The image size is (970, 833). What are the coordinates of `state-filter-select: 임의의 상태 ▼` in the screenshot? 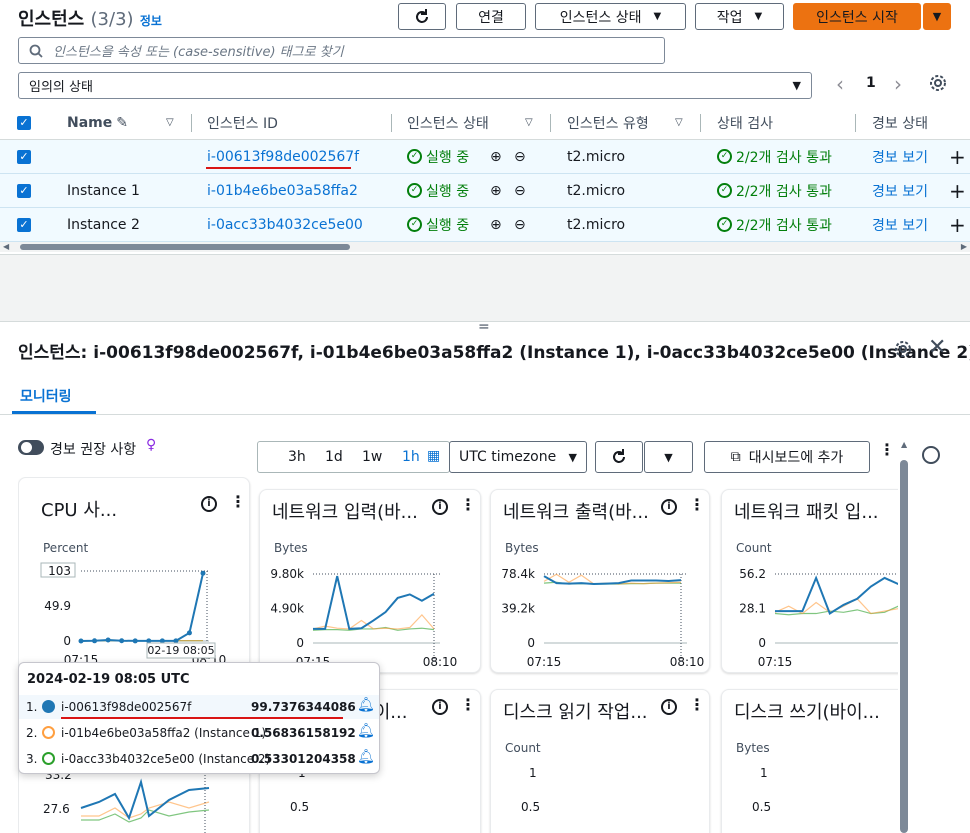 It's located at (415, 85).